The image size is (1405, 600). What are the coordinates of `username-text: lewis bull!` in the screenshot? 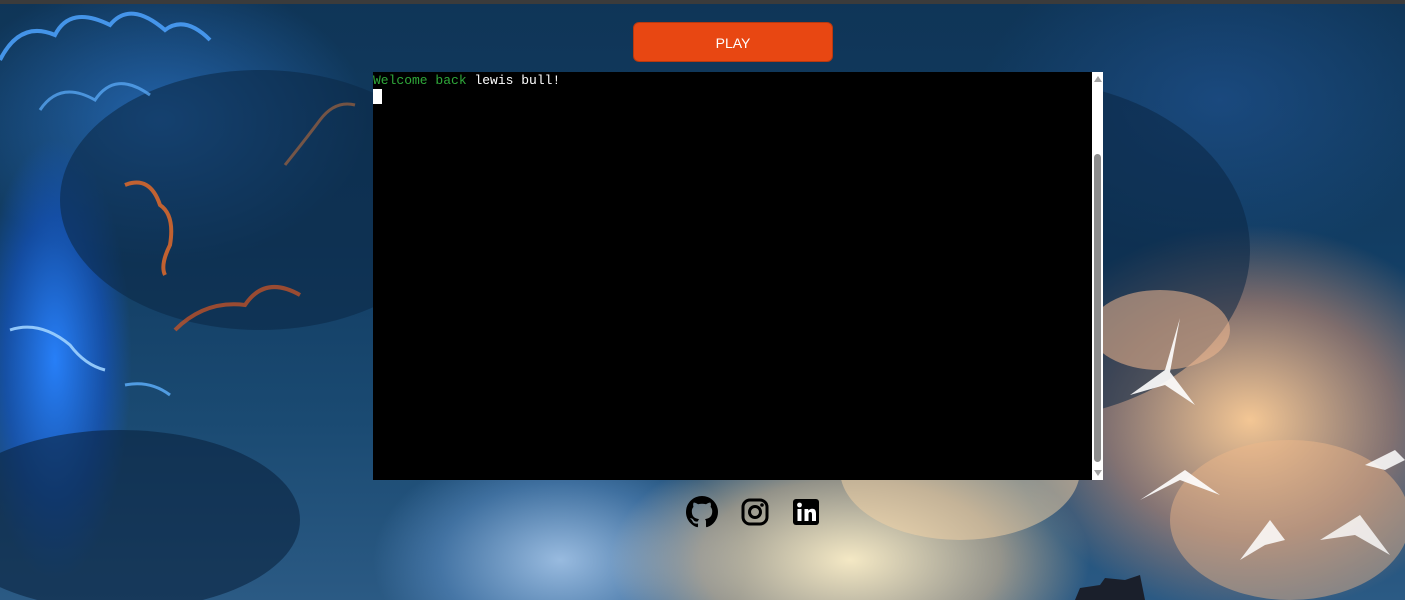 It's located at (517, 80).